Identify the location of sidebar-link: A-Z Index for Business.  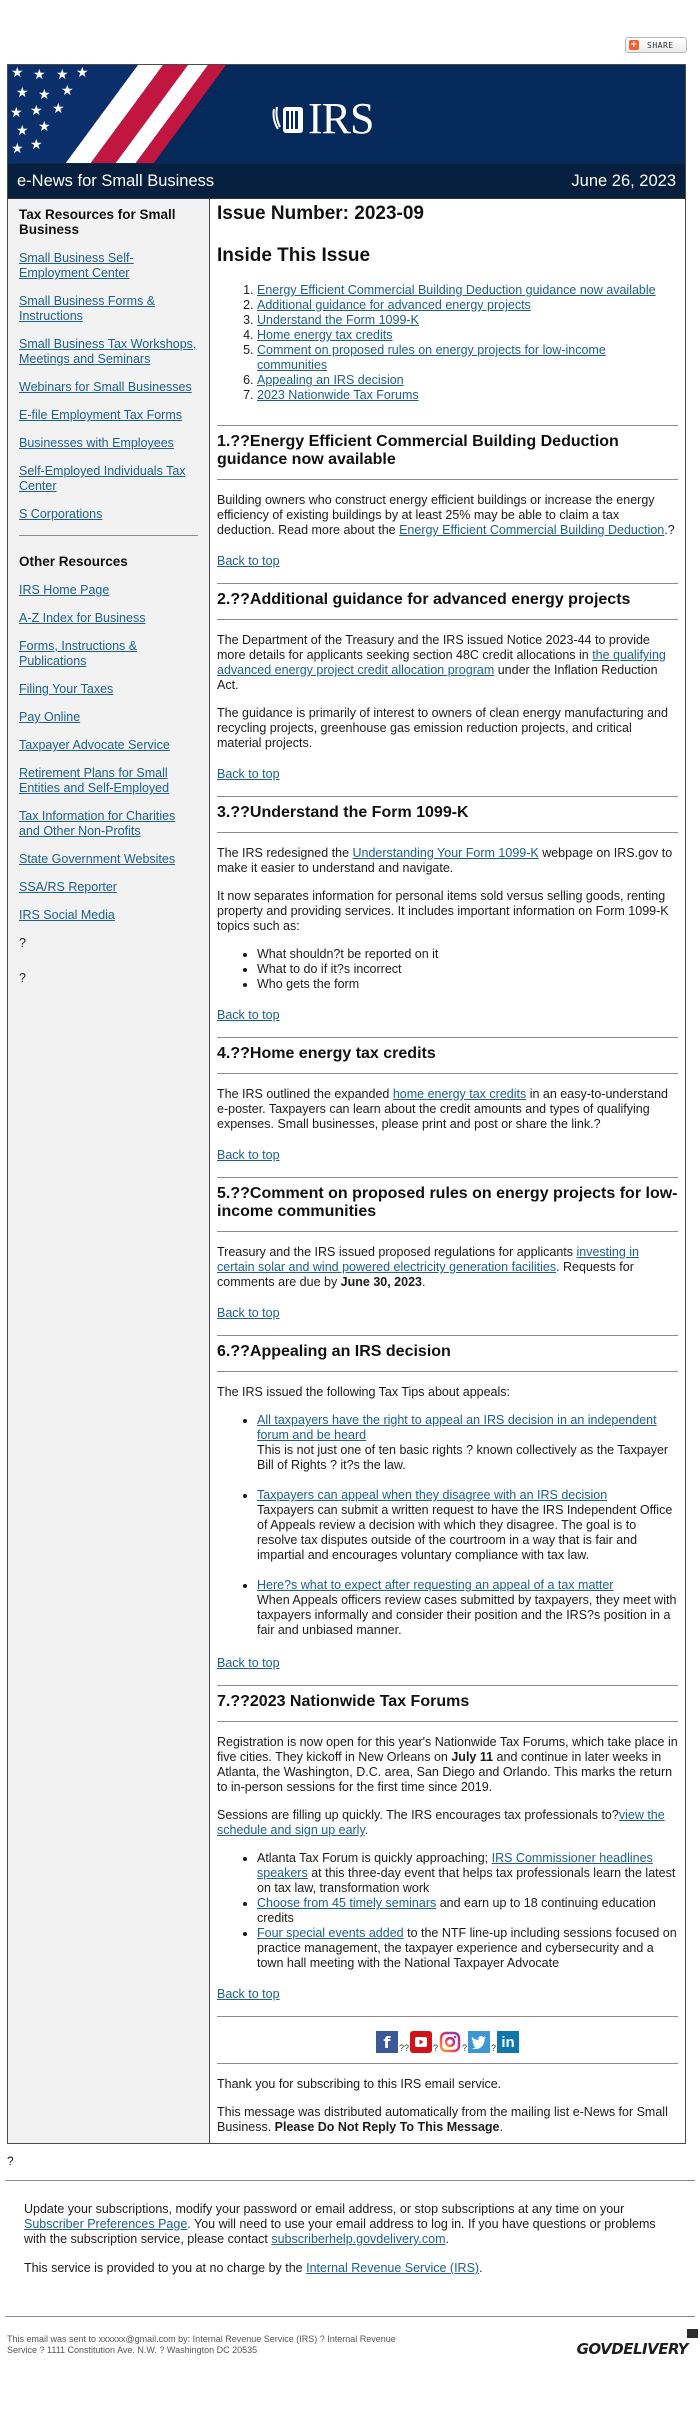
(108, 618).